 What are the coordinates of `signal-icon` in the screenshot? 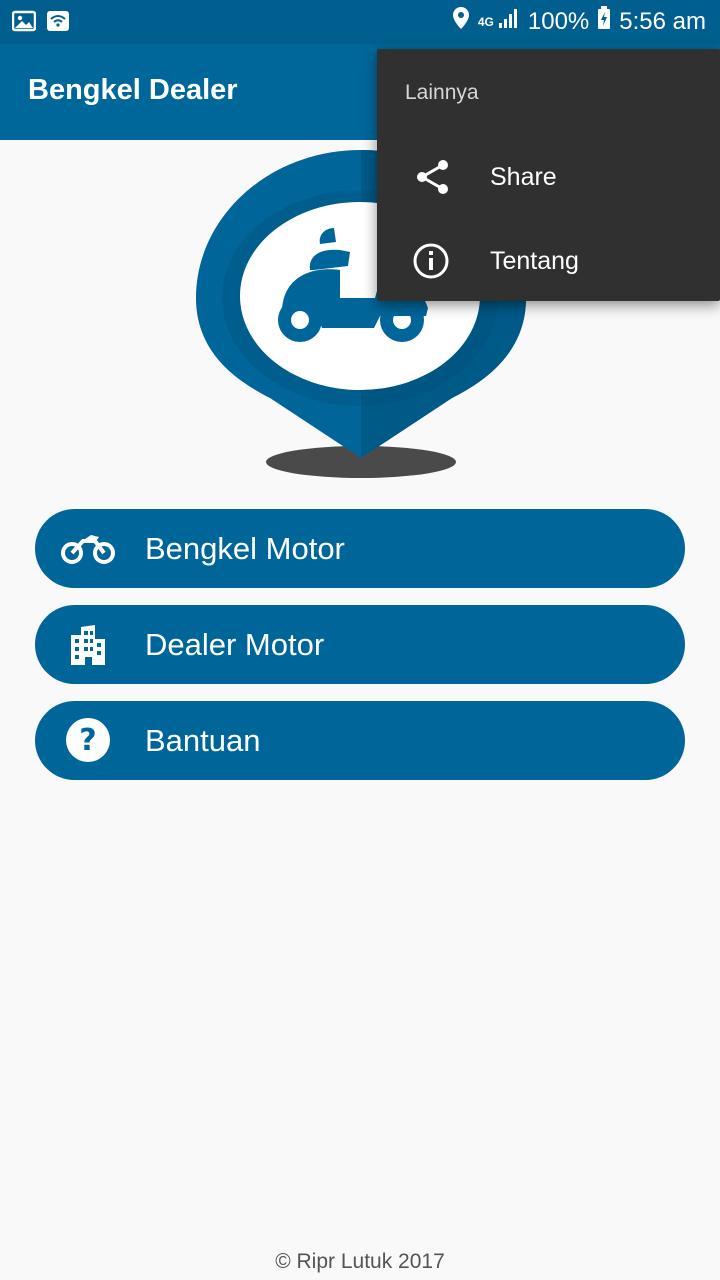 It's located at (509, 21).